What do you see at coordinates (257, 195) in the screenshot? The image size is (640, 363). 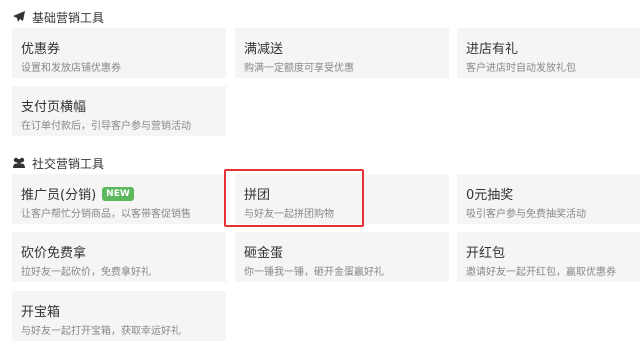 I see `tool-title: 拼团` at bounding box center [257, 195].